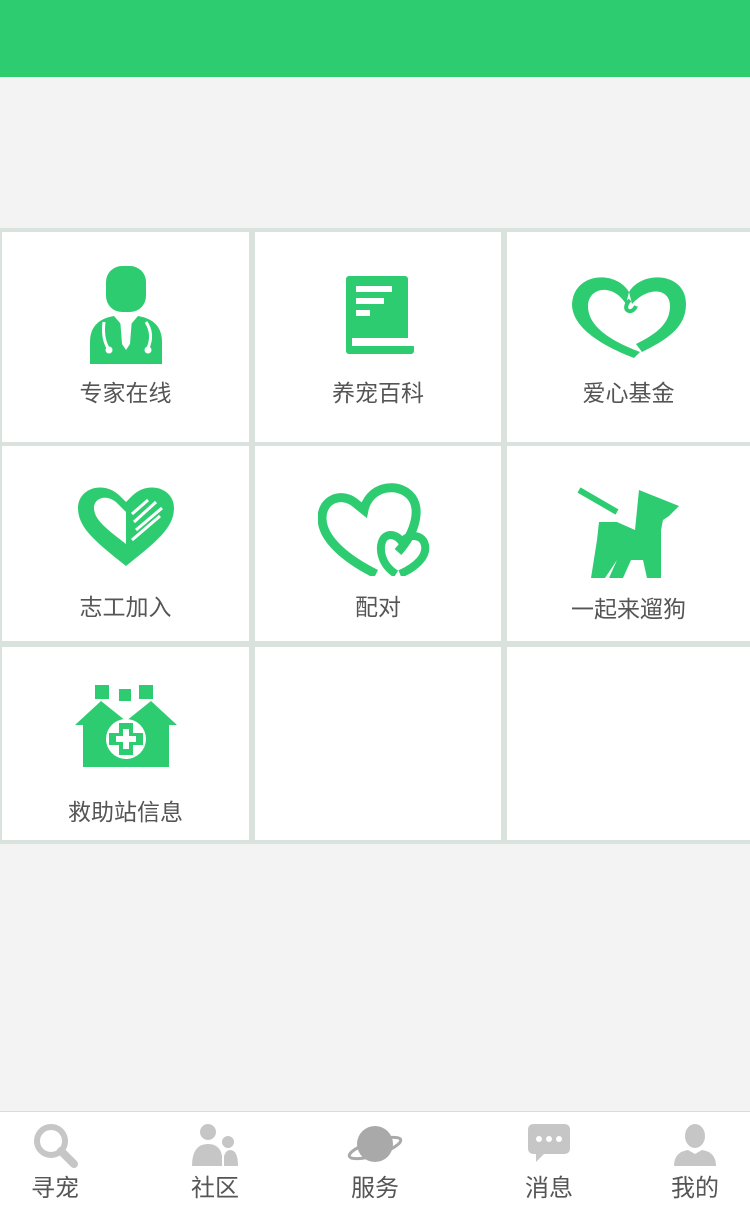  Describe the element at coordinates (628, 317) in the screenshot. I see `heart-icon` at that location.